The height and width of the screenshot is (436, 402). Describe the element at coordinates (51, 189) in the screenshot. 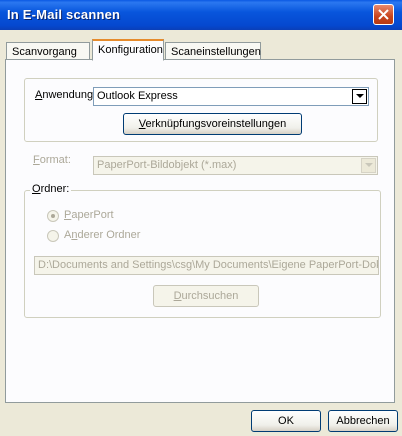

I see `ordner-label: Ordner:` at that location.